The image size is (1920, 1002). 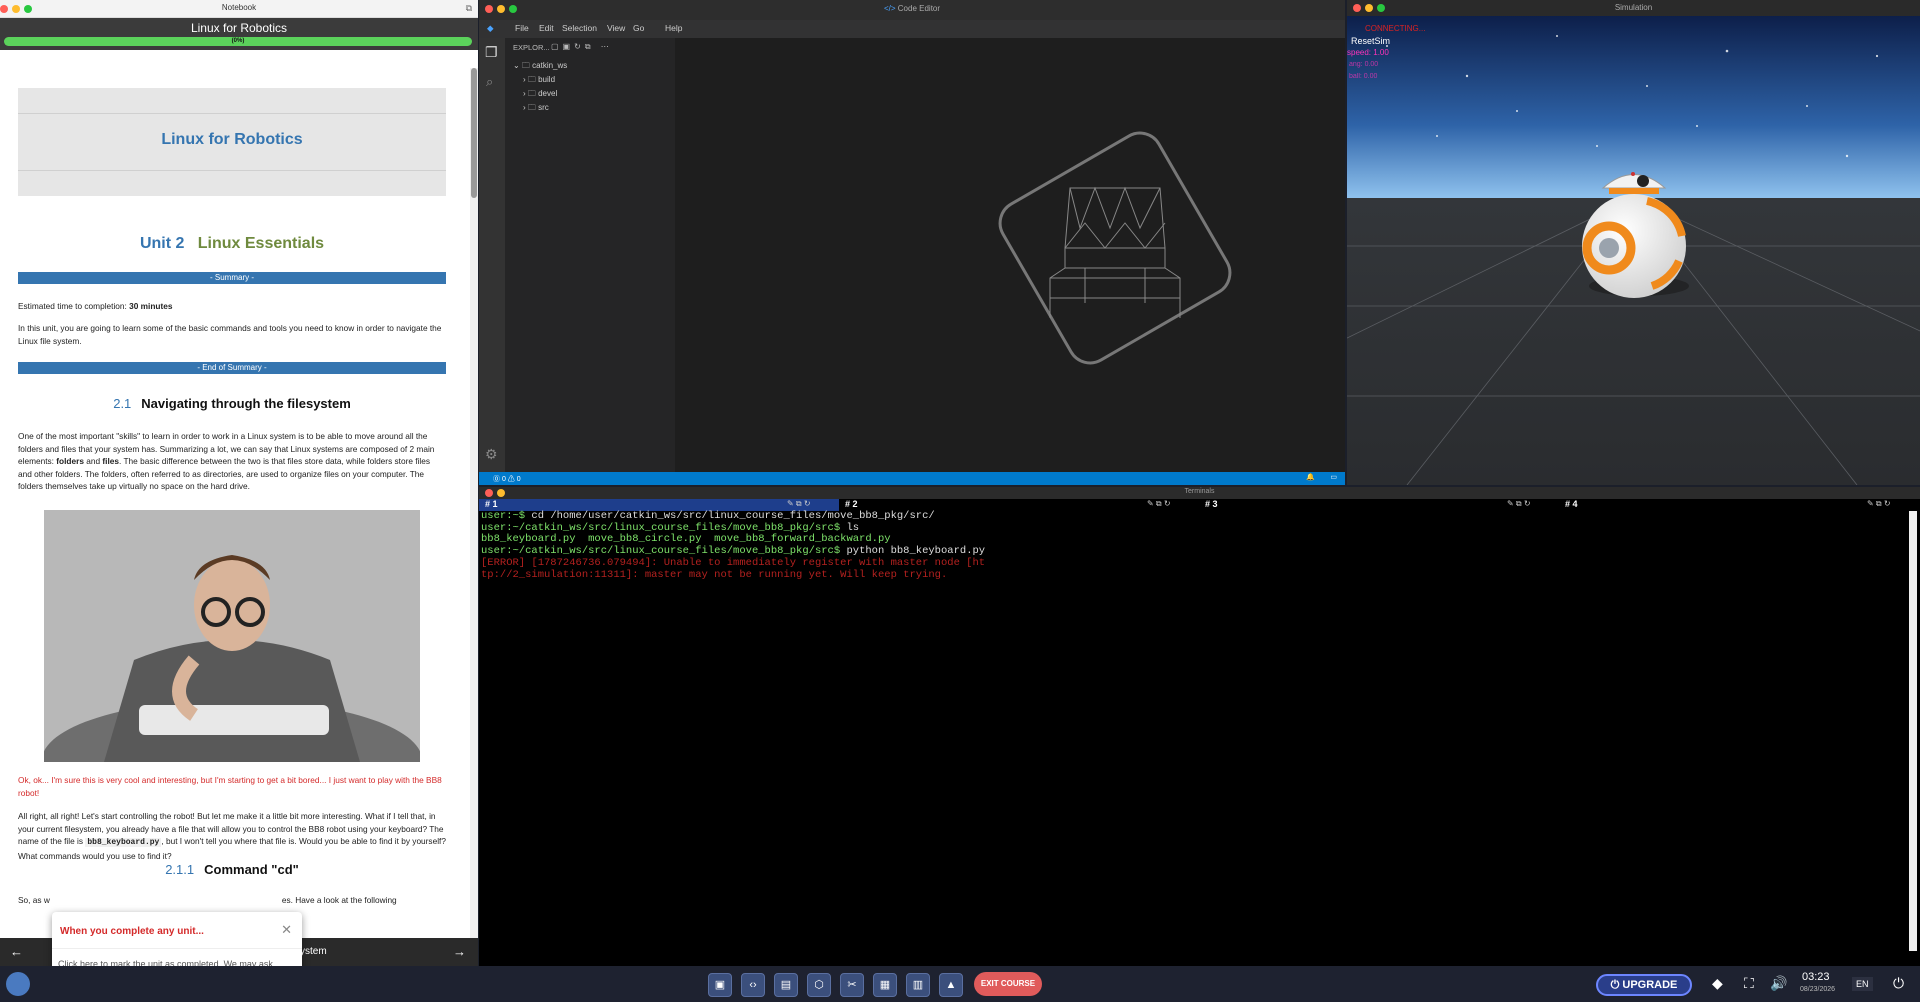 I want to click on notebook-titlebar: Notebook ⧉, so click(x=239, y=9).